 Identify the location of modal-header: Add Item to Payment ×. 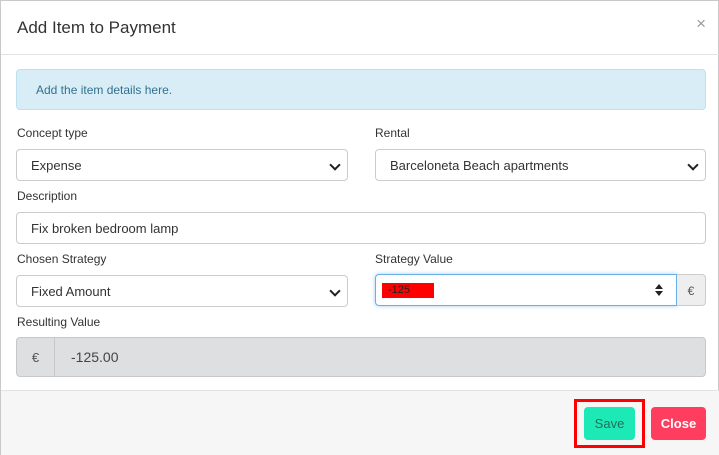
(360, 28).